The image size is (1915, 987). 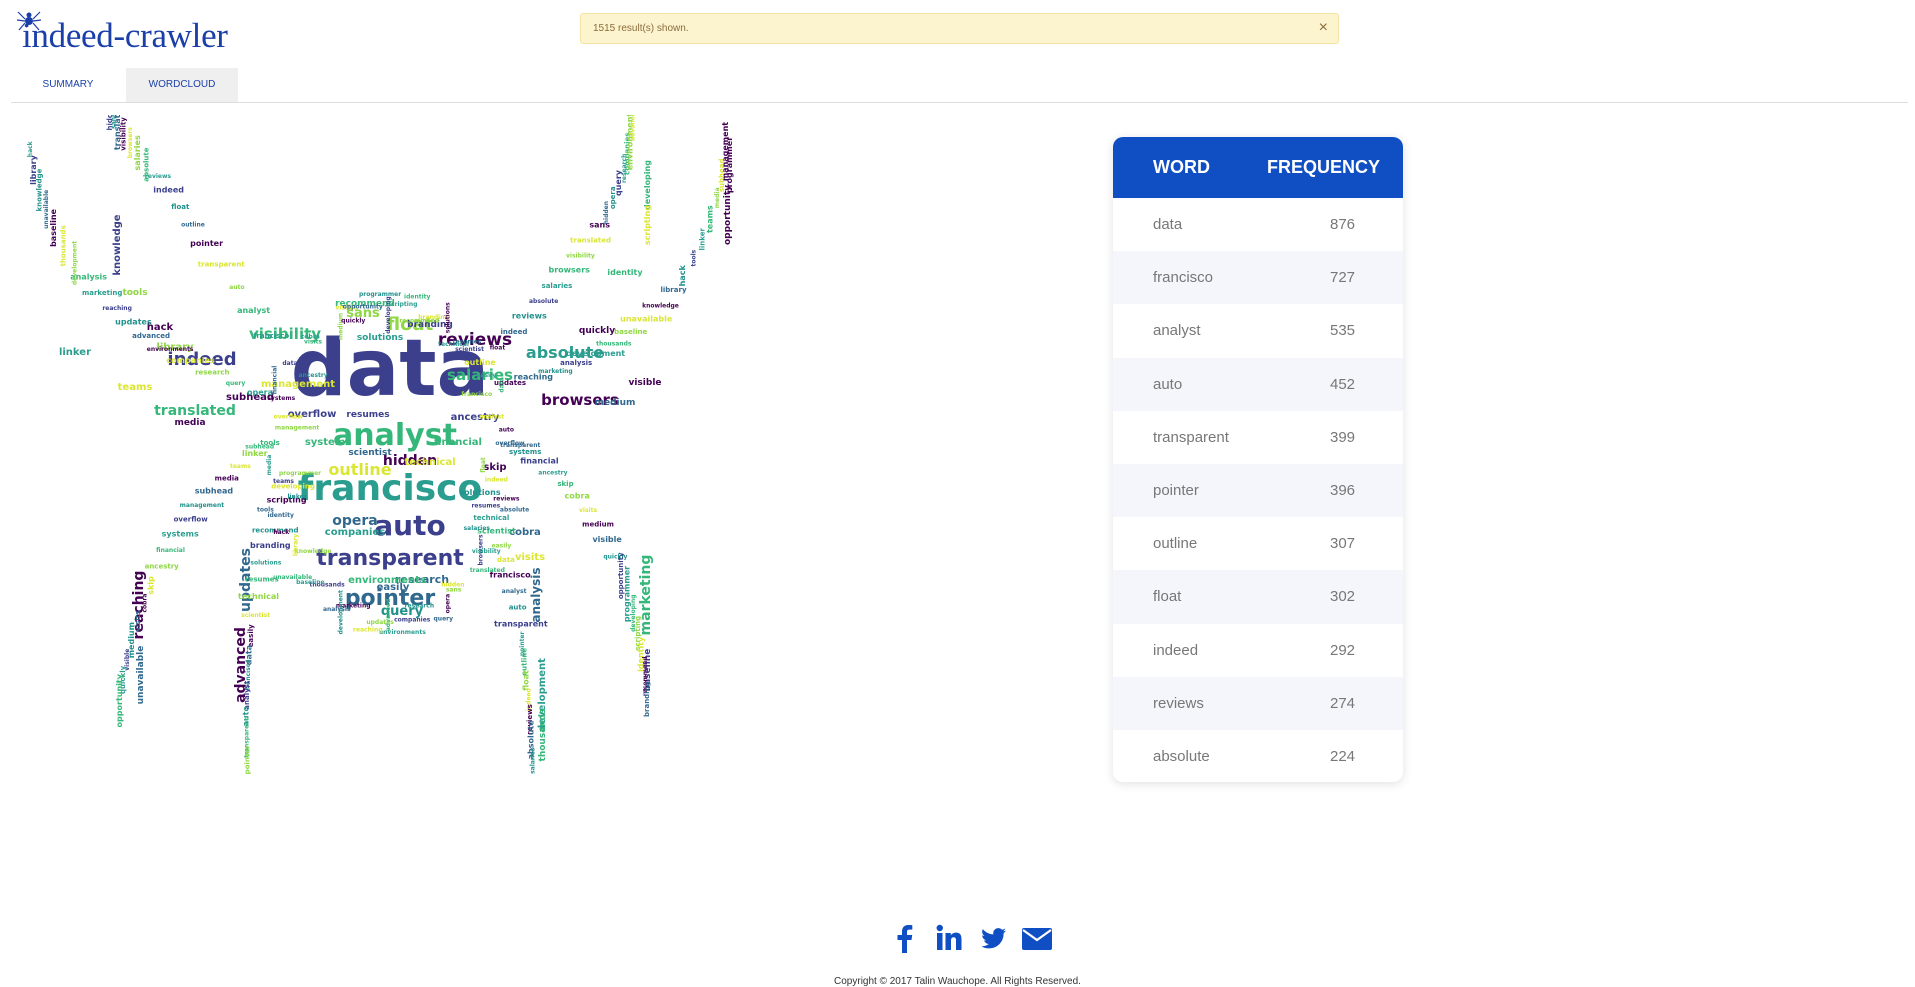 What do you see at coordinates (170, 349) in the screenshot?
I see `wordcloud-word: environments` at bounding box center [170, 349].